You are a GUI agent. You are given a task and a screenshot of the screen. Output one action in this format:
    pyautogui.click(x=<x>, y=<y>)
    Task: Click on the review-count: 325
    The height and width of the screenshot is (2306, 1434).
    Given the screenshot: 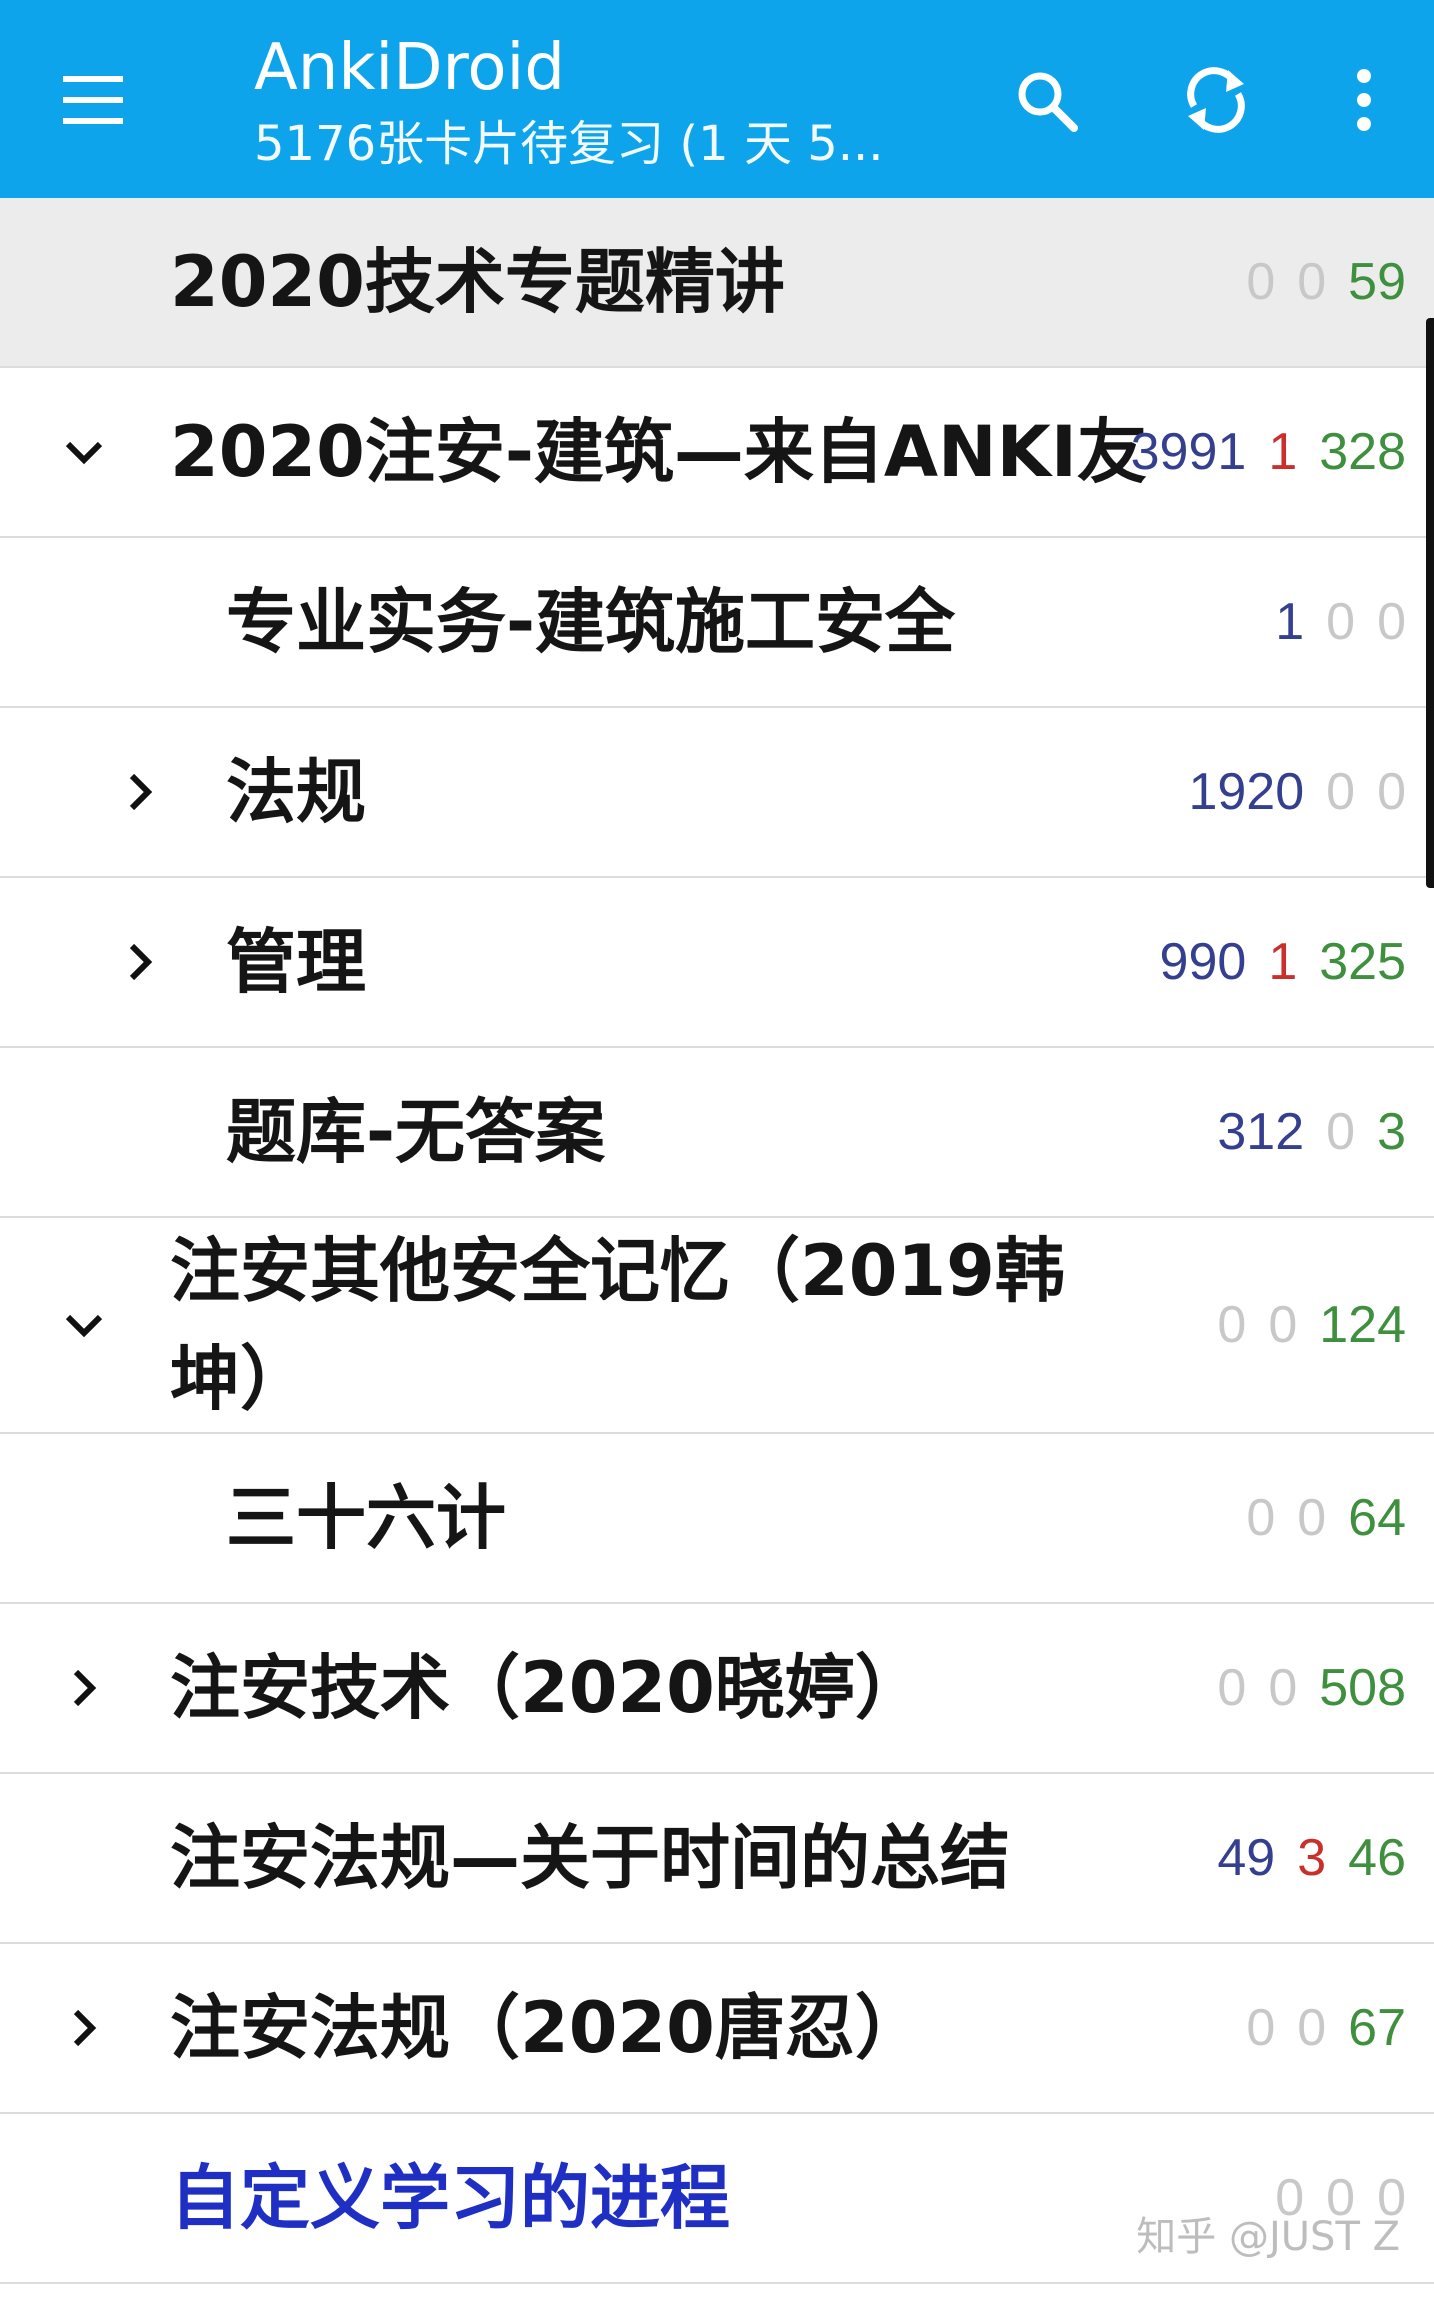 What is the action you would take?
    pyautogui.click(x=1362, y=962)
    